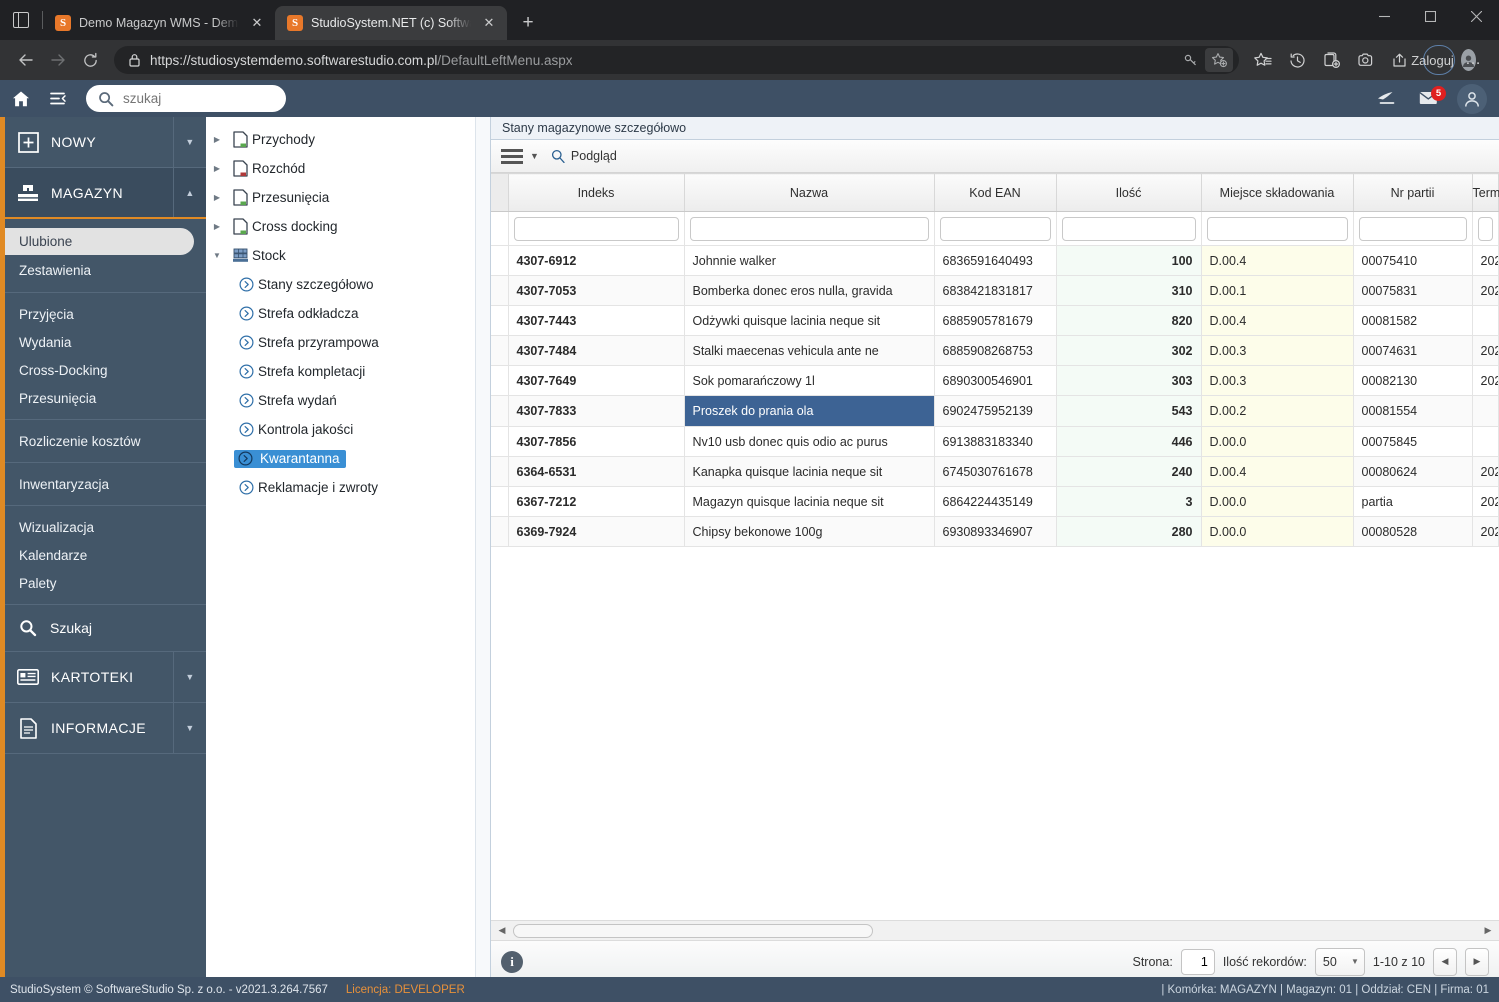 The width and height of the screenshot is (1499, 1002). What do you see at coordinates (809, 320) in the screenshot?
I see `cell-nazwa: Odżywki quisque lacinia neque sit` at bounding box center [809, 320].